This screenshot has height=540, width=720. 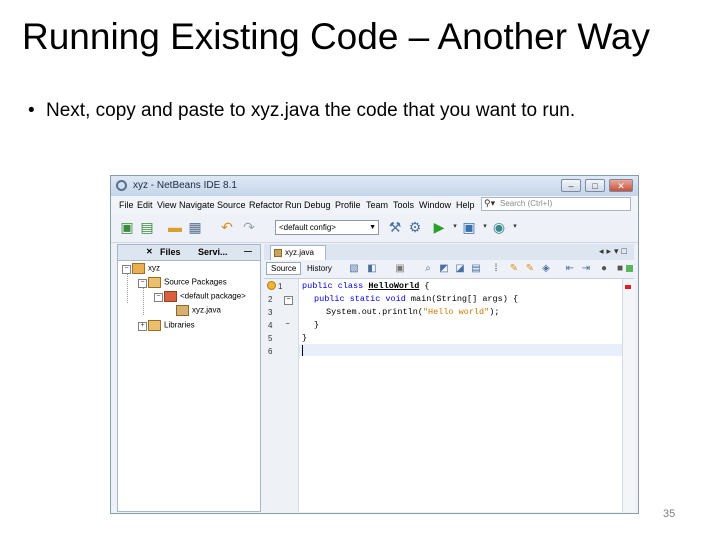 I want to click on page-number: 35, so click(x=669, y=514).